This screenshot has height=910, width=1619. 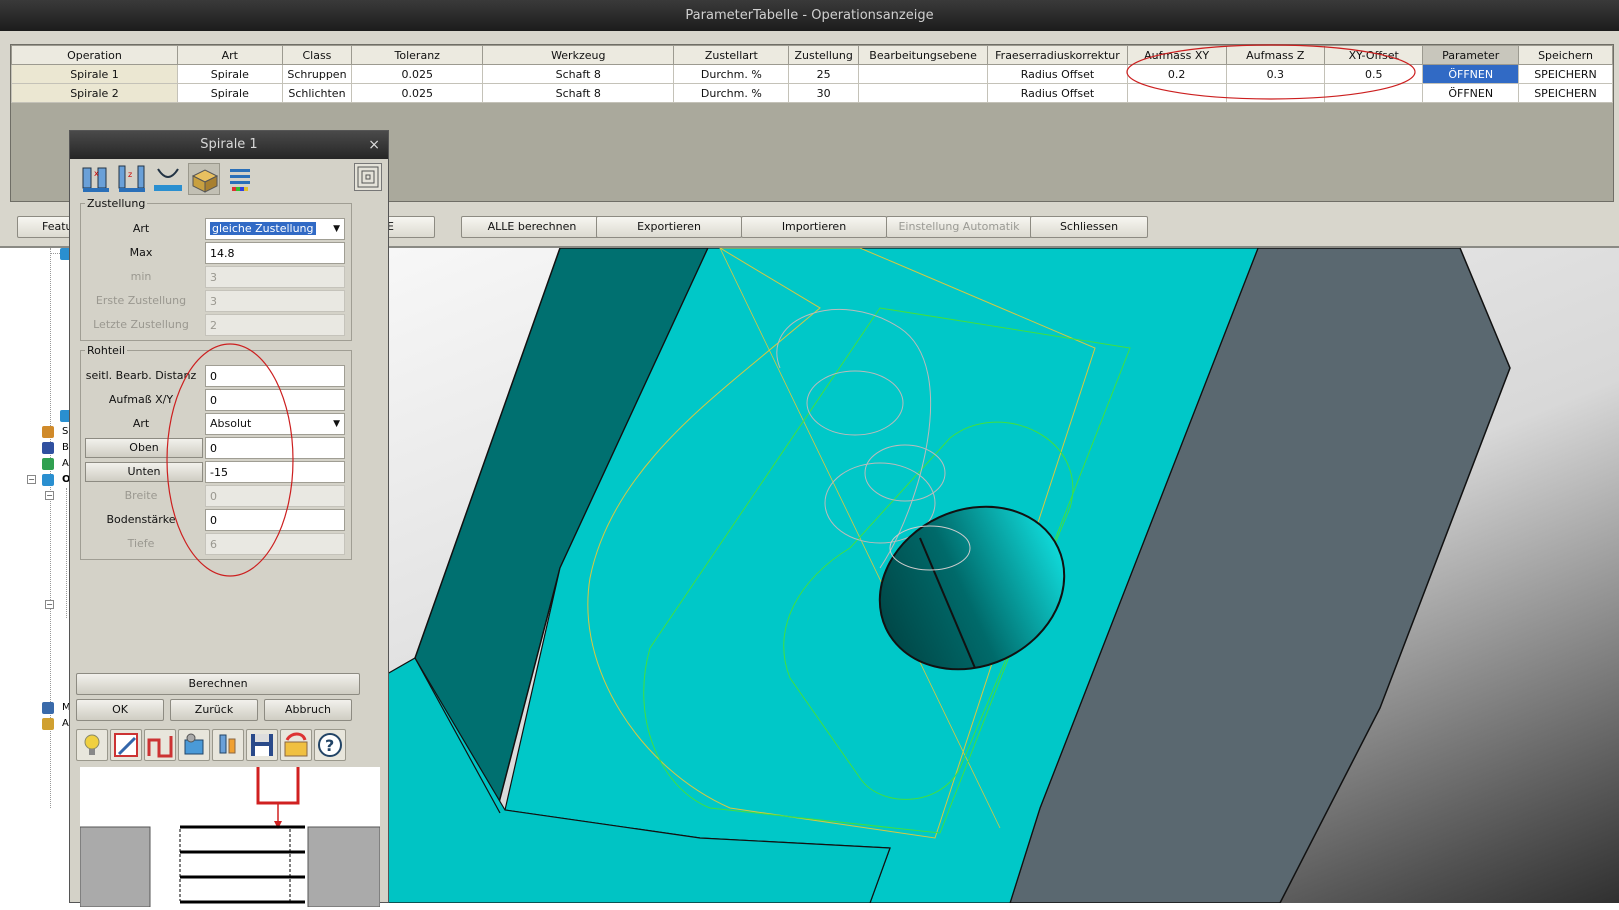 I want to click on dialog-title: Spirale 1, so click(x=229, y=144).